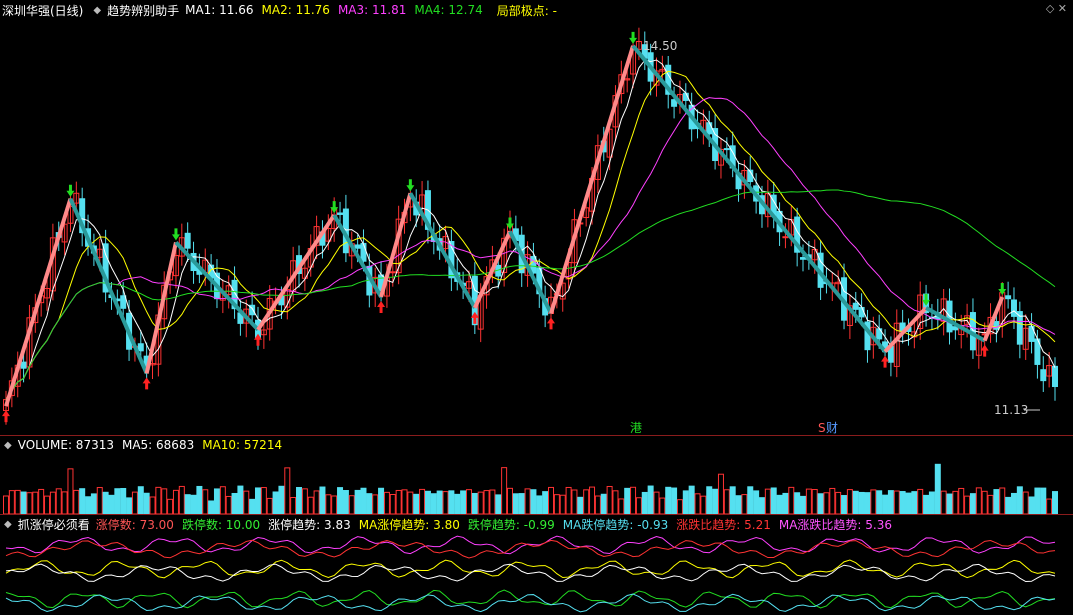 This screenshot has width=1073, height=615. I want to click on diamond-icon: ◇, so click(1050, 8).